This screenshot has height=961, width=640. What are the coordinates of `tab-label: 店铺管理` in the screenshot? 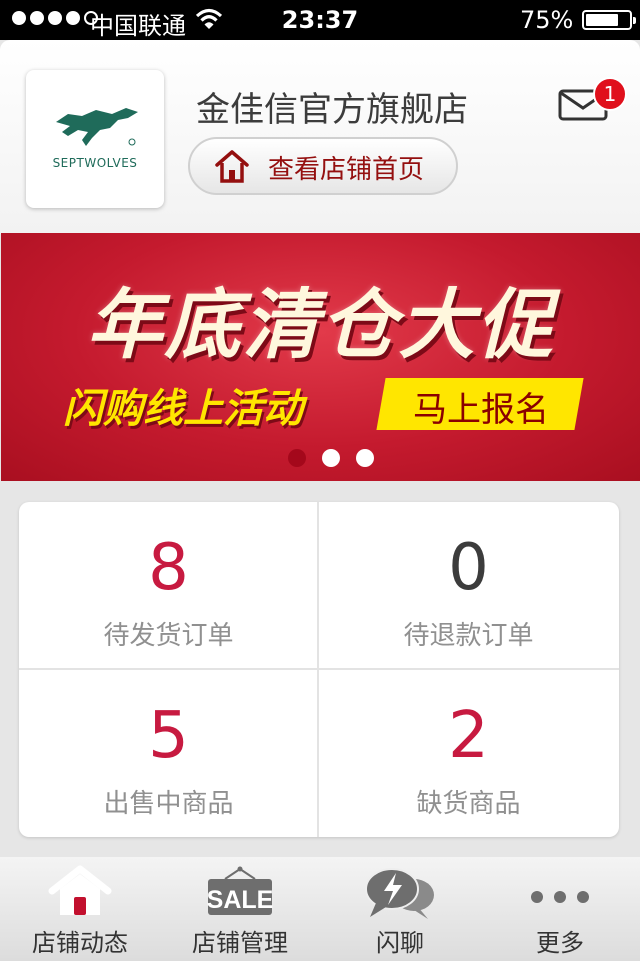 It's located at (240, 943).